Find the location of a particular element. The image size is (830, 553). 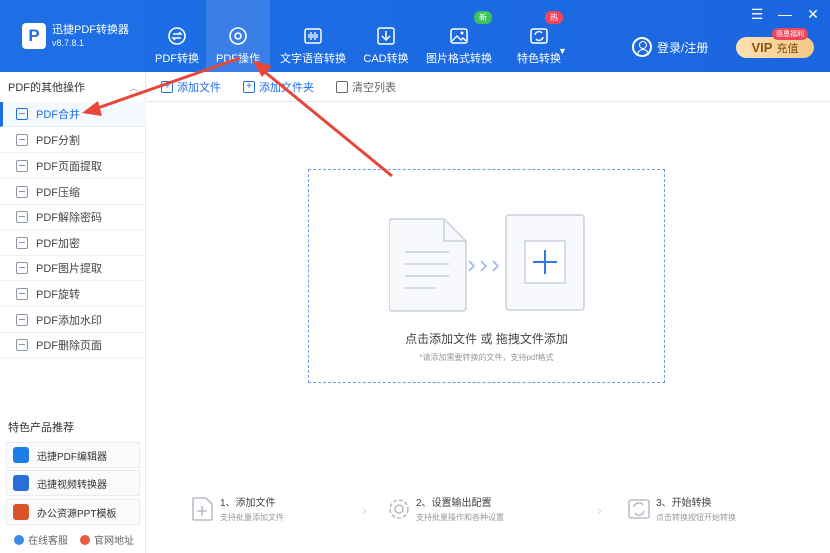

tab-label: PDF转换 is located at coordinates (177, 59).